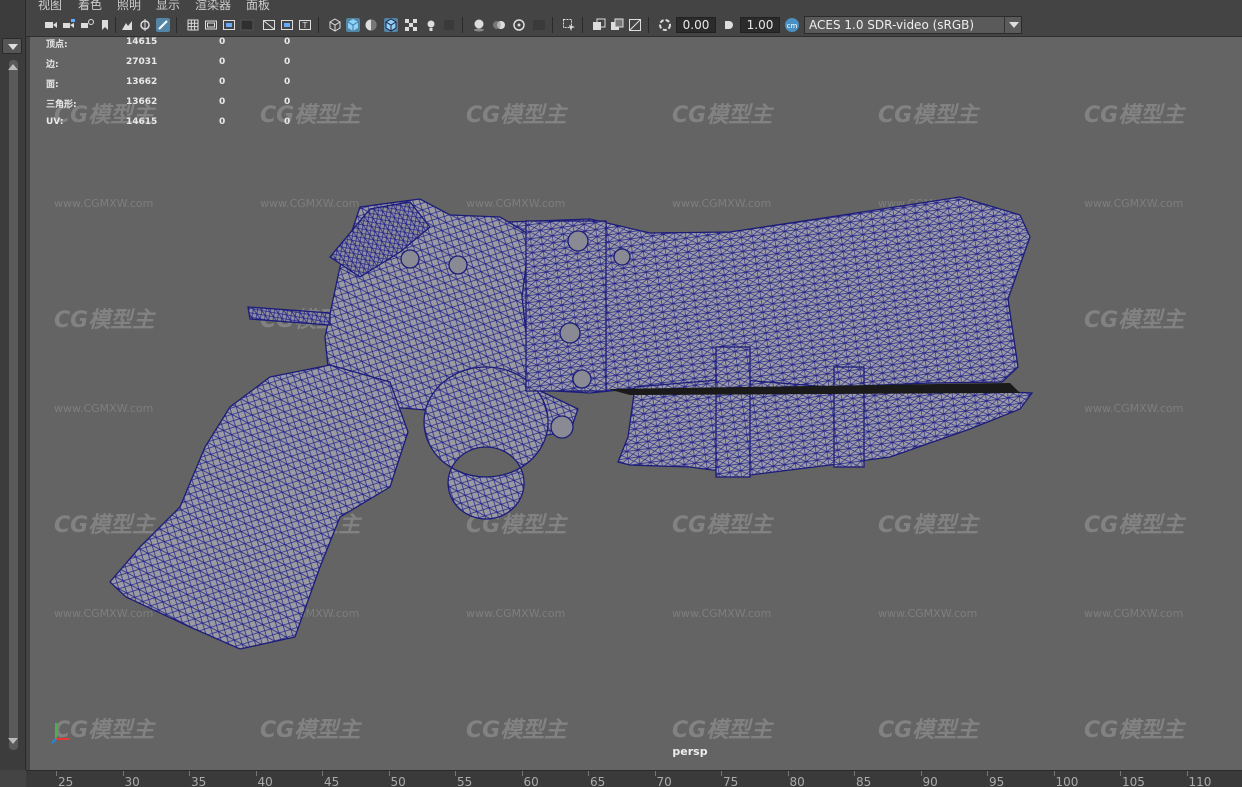 Image resolution: width=1242 pixels, height=787 pixels. What do you see at coordinates (598, 781) in the screenshot?
I see `time-tick-label: 65` at bounding box center [598, 781].